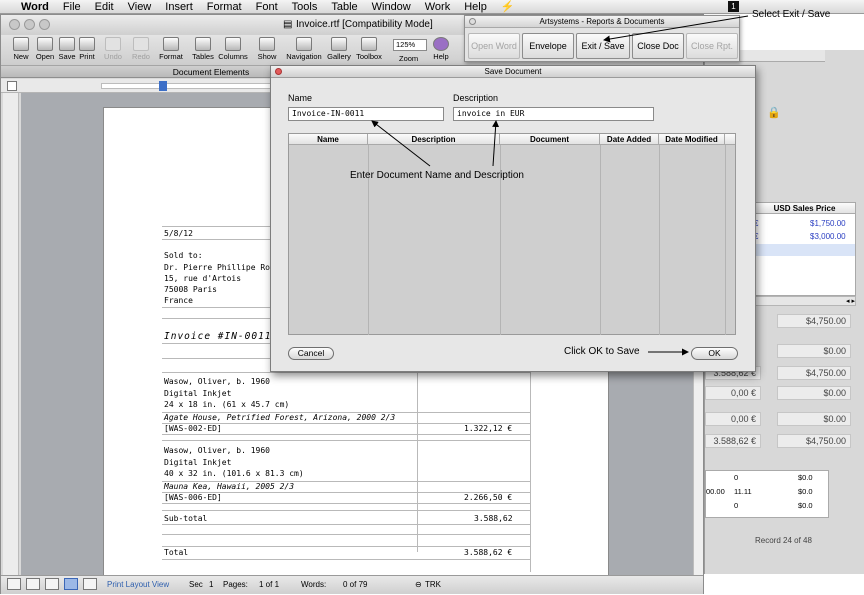 This screenshot has width=864, height=595. What do you see at coordinates (496, 143) in the screenshot?
I see `arrow-to-description-field` at bounding box center [496, 143].